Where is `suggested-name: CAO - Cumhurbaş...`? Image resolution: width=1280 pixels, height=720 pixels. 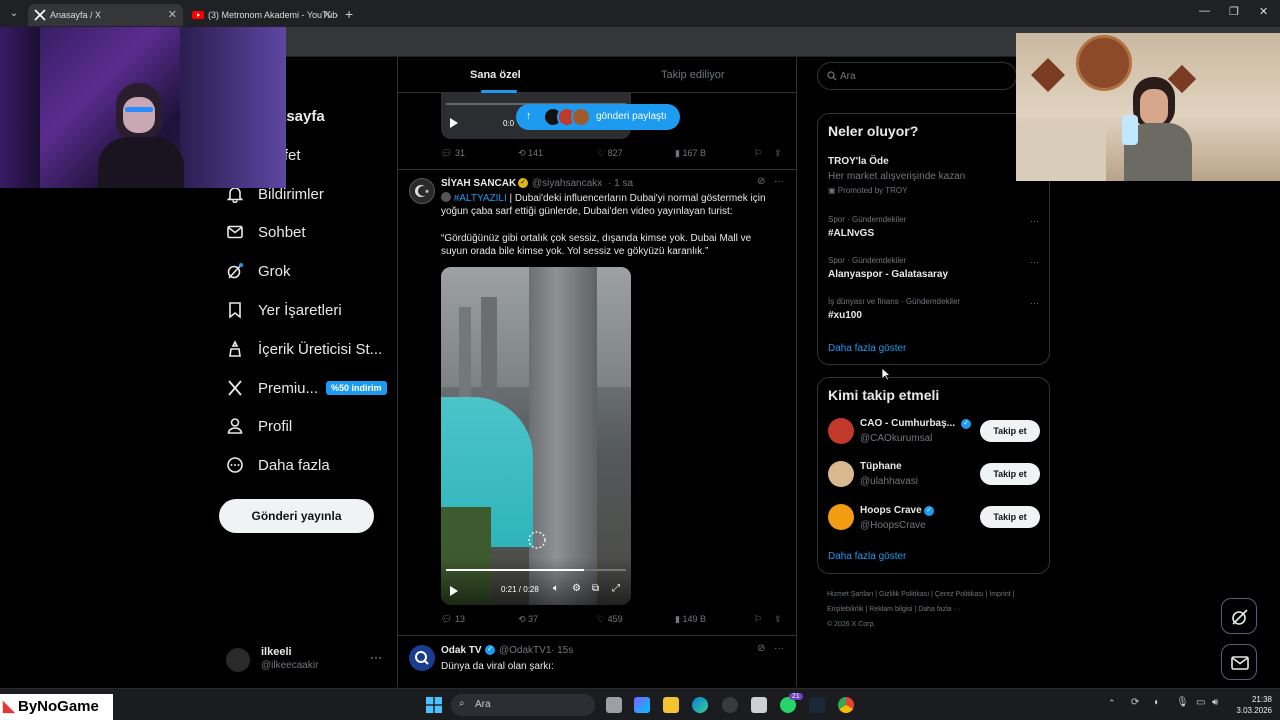 suggested-name: CAO - Cumhurbaş... is located at coordinates (907, 423).